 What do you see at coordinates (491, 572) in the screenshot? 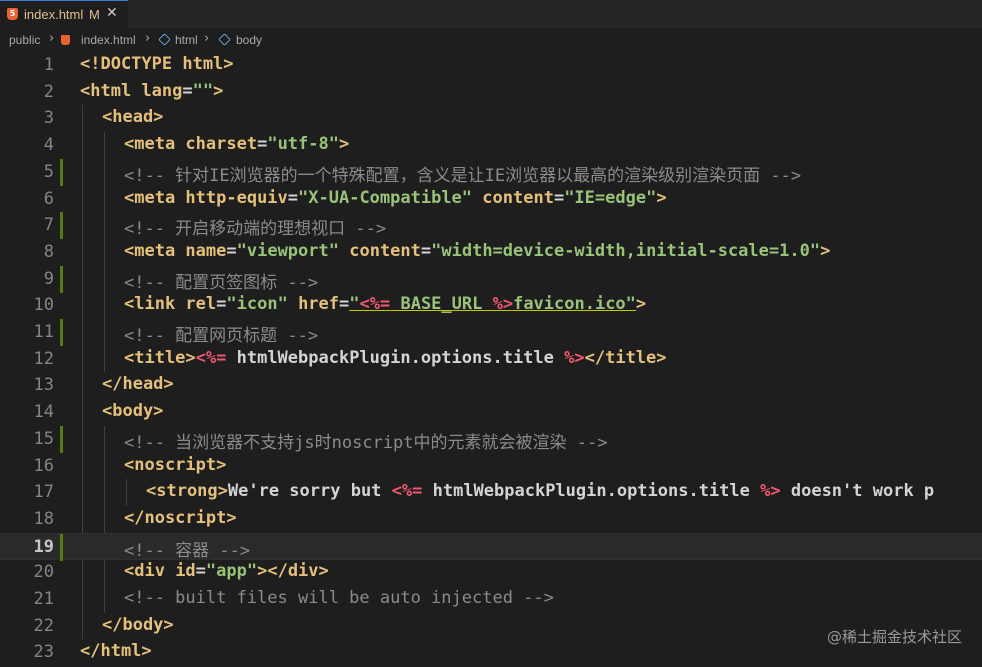
I see `code-line: 20 <div id="app"></div>` at bounding box center [491, 572].